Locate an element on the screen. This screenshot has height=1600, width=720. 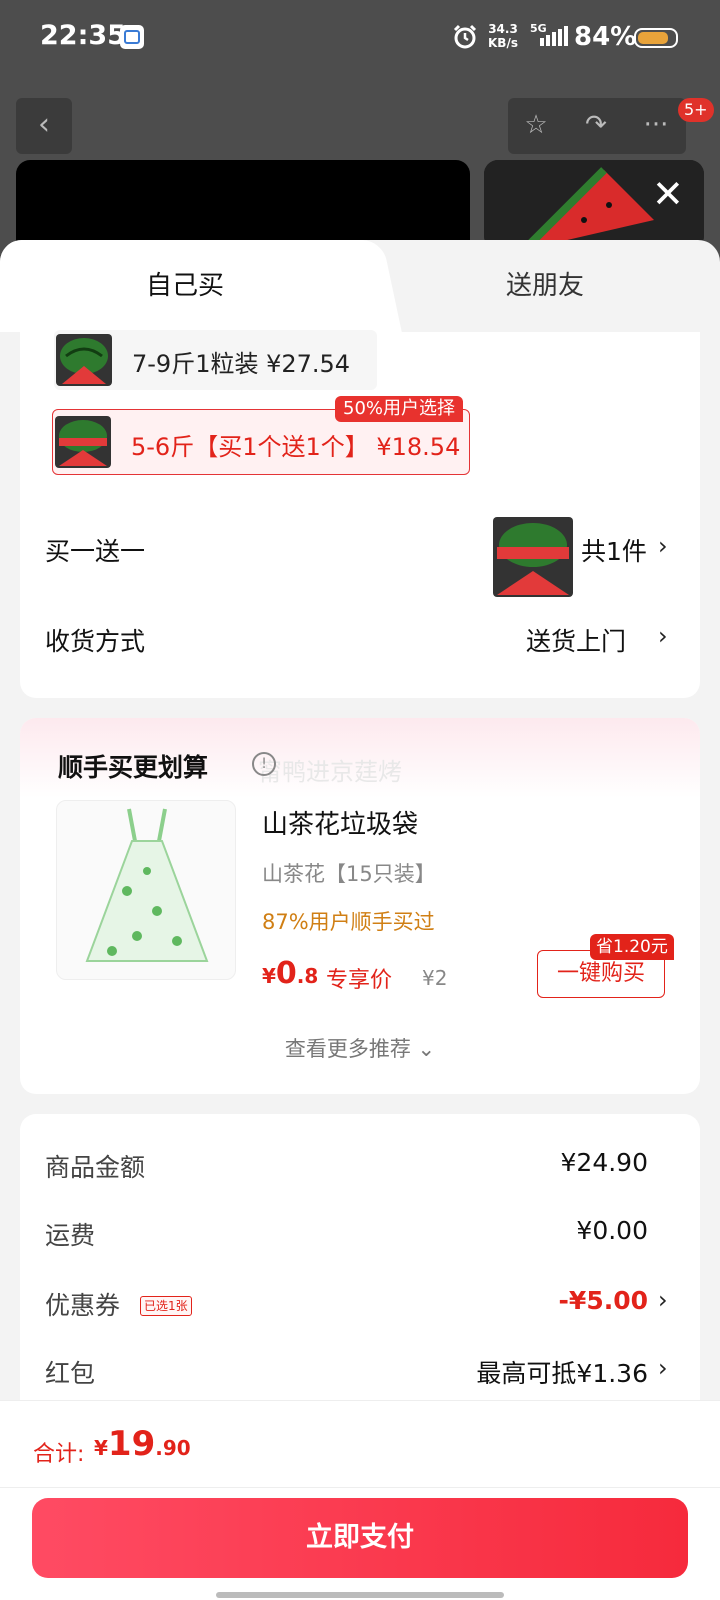
app-notification-icon is located at coordinates (132, 37).